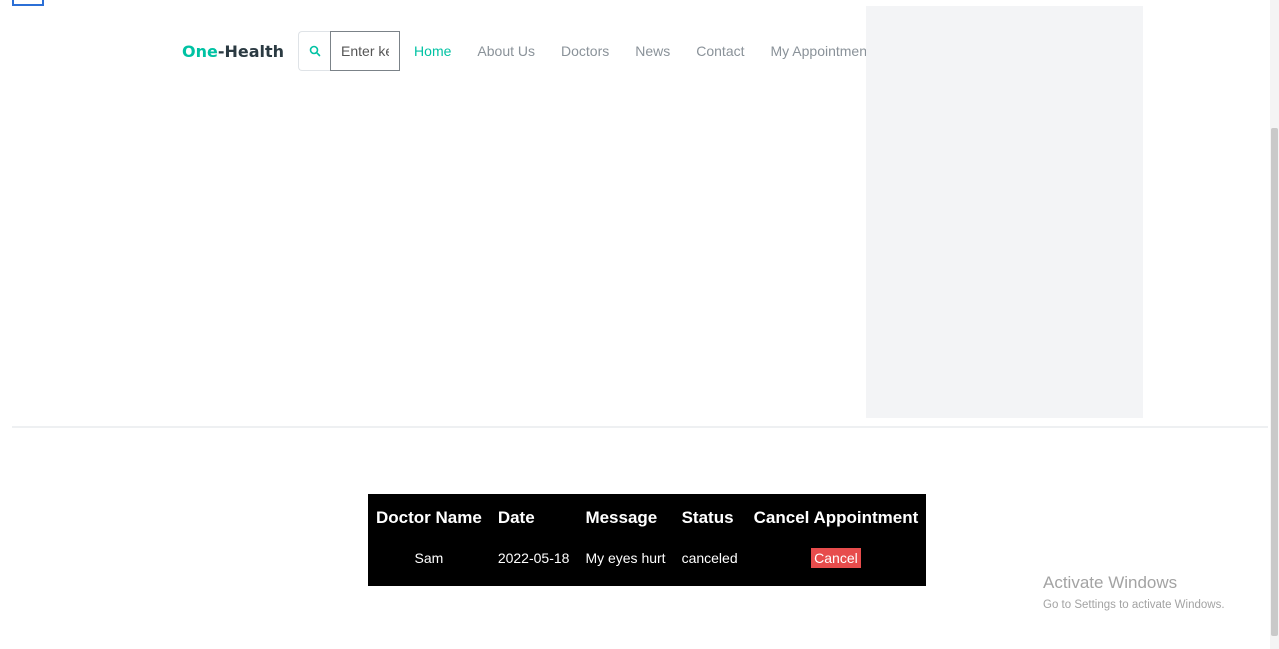 The width and height of the screenshot is (1279, 649). I want to click on nav-doctors: Doctors, so click(585, 51).